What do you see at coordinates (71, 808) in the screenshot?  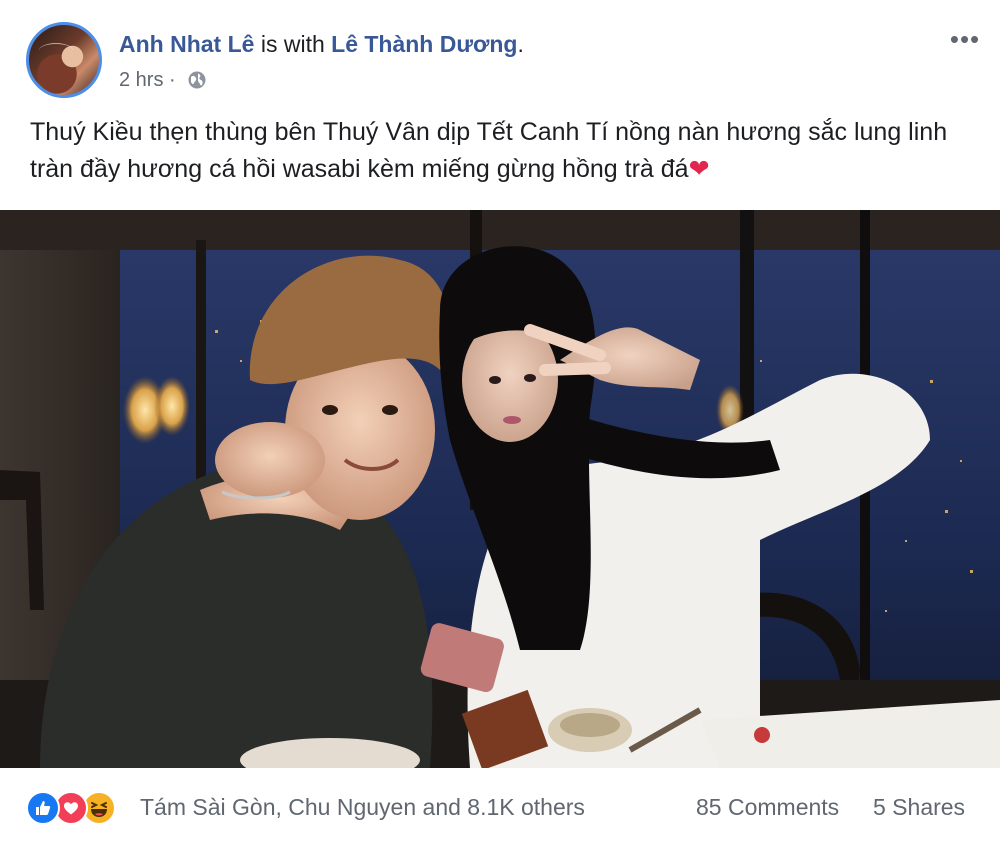 I see `reaction-icons` at bounding box center [71, 808].